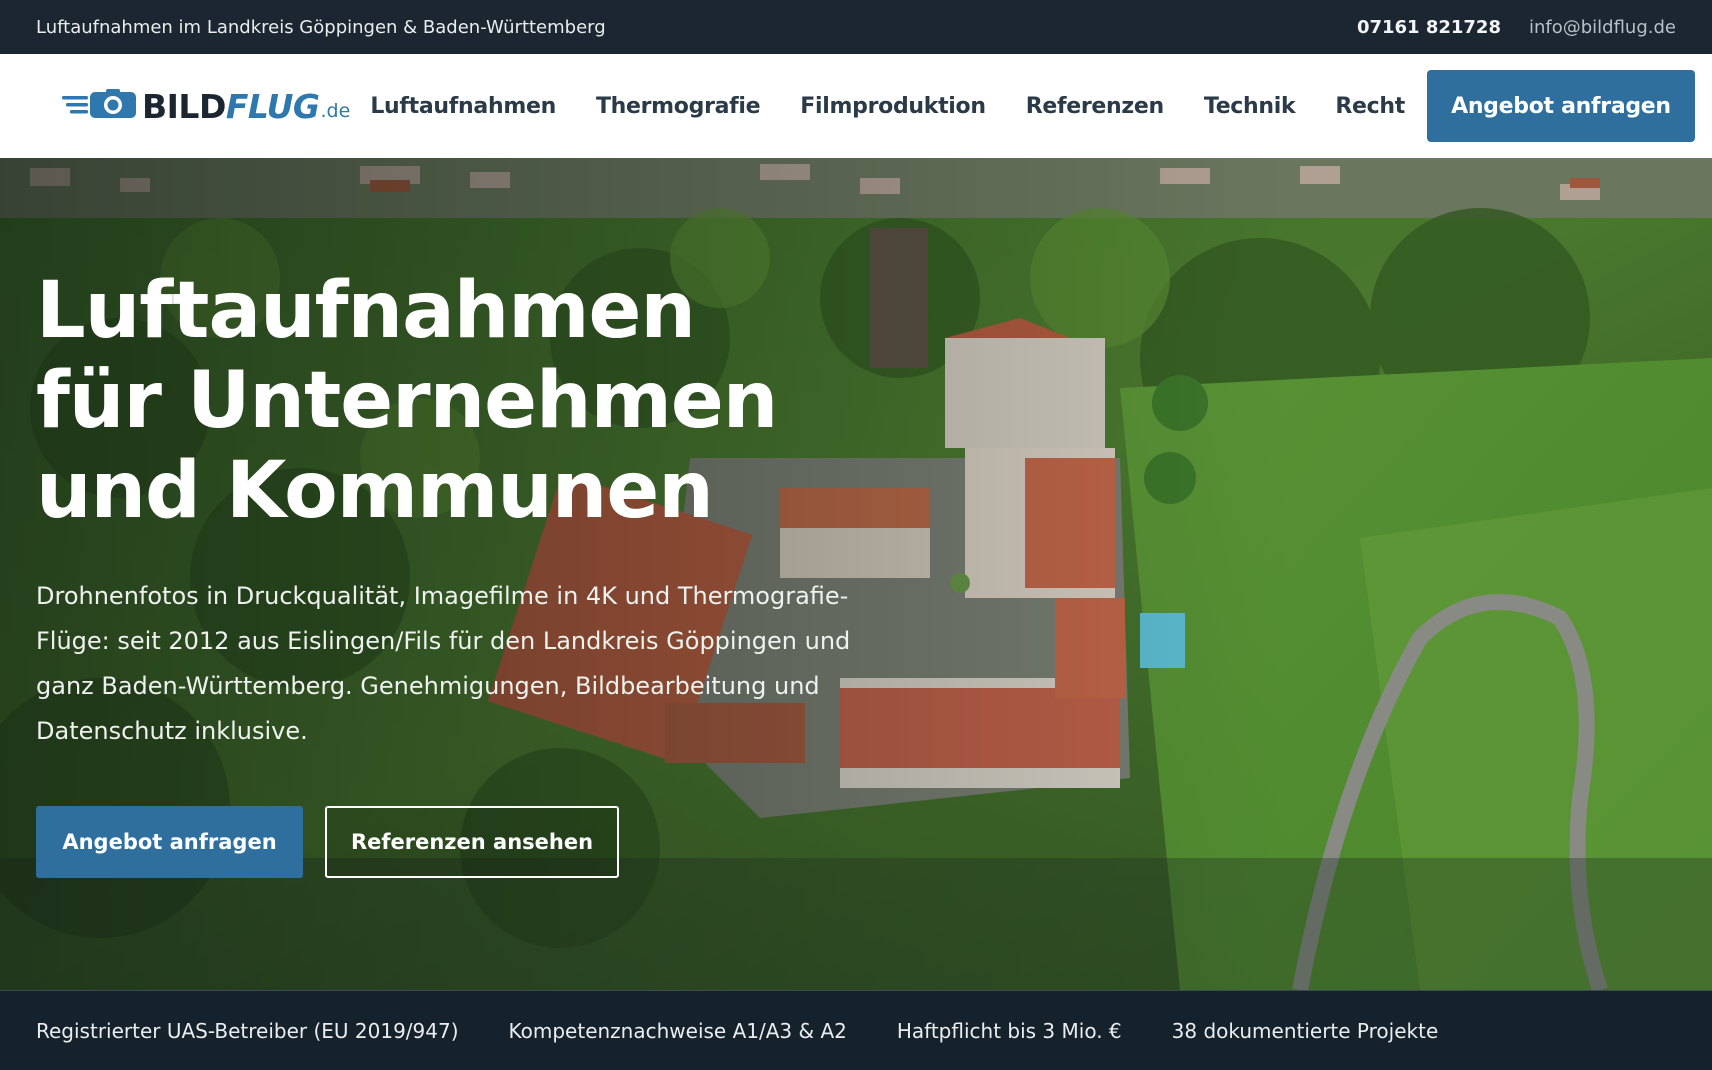 The height and width of the screenshot is (1070, 1712). I want to click on logo-text-domain: .de, so click(335, 111).